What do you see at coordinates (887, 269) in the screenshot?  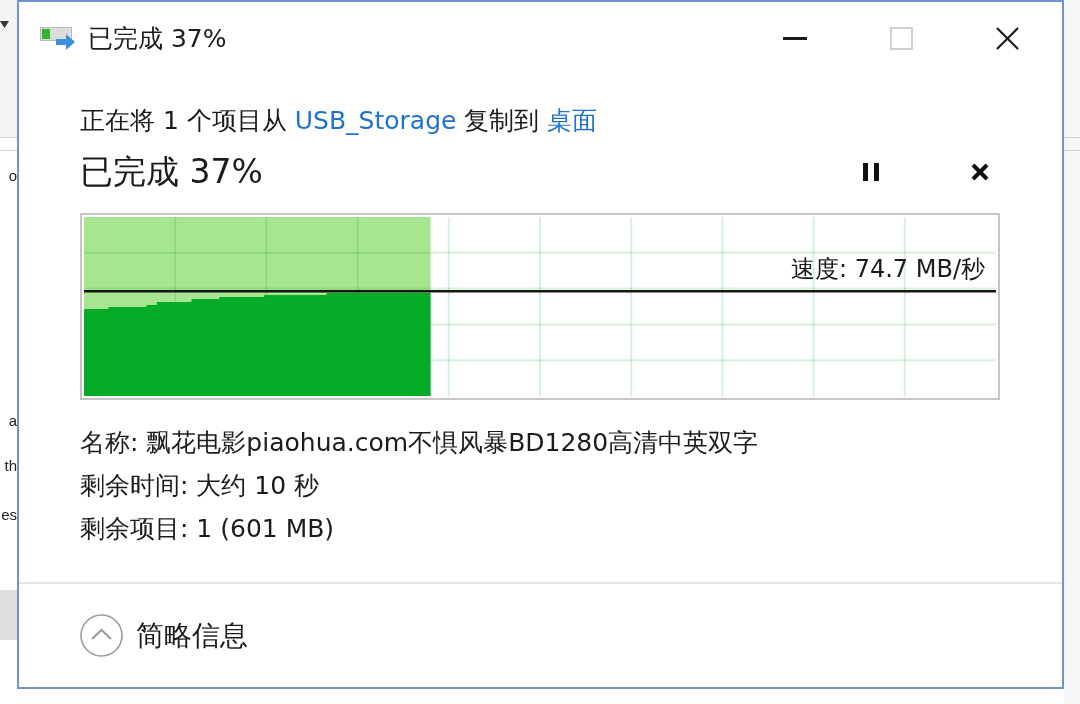 I see `speed-label: 速度: 74.7 MB/秒` at bounding box center [887, 269].